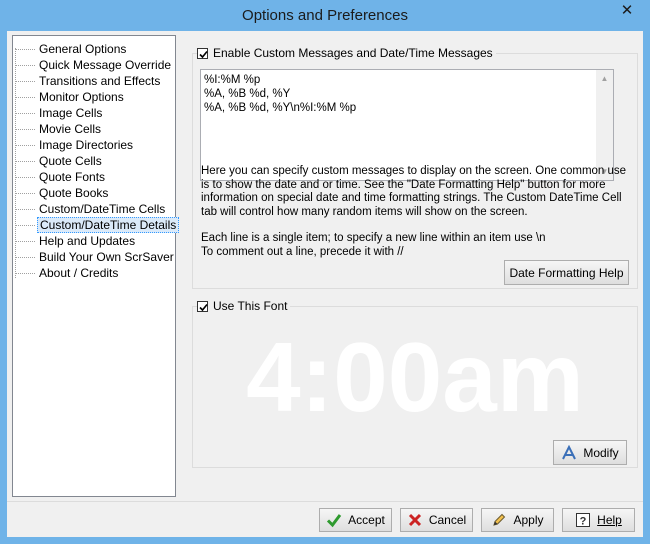 The width and height of the screenshot is (650, 544). I want to click on apply-button: Apply, so click(517, 520).